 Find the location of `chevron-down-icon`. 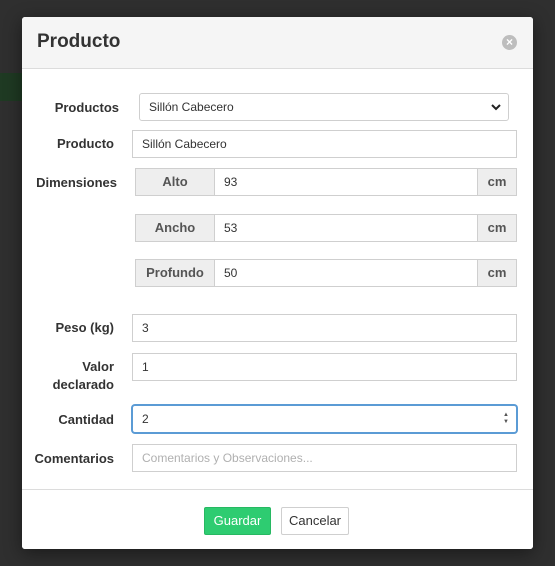

chevron-down-icon is located at coordinates (496, 107).